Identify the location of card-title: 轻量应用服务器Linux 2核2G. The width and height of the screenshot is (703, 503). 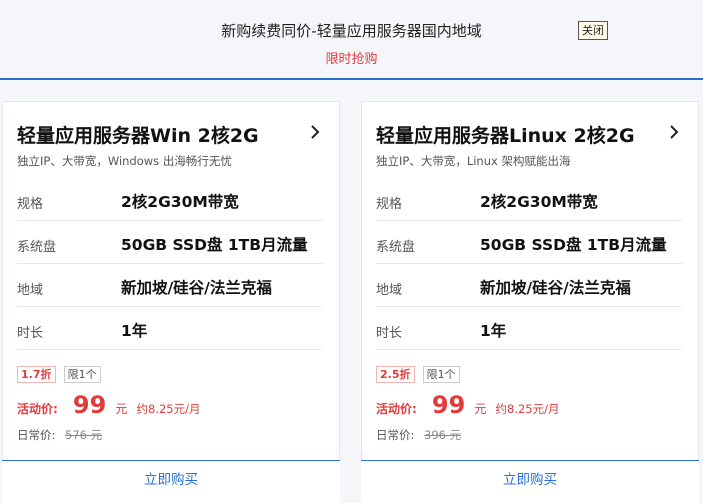
(505, 134).